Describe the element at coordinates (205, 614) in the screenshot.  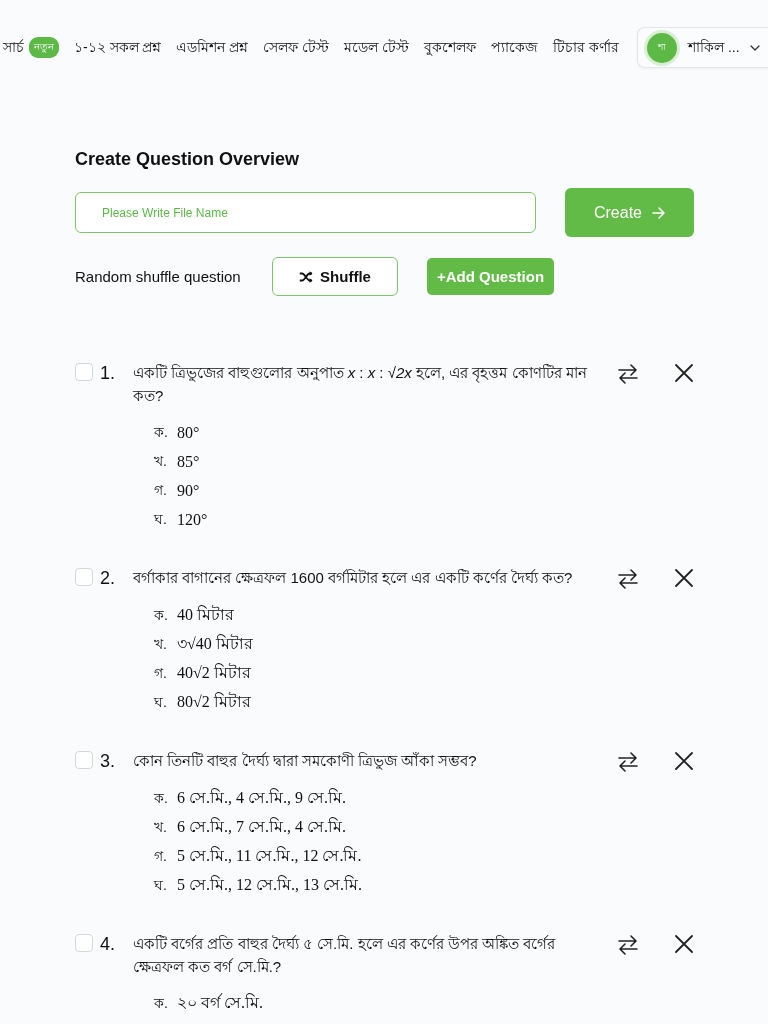
I see `option-text: 40 মিটার` at that location.